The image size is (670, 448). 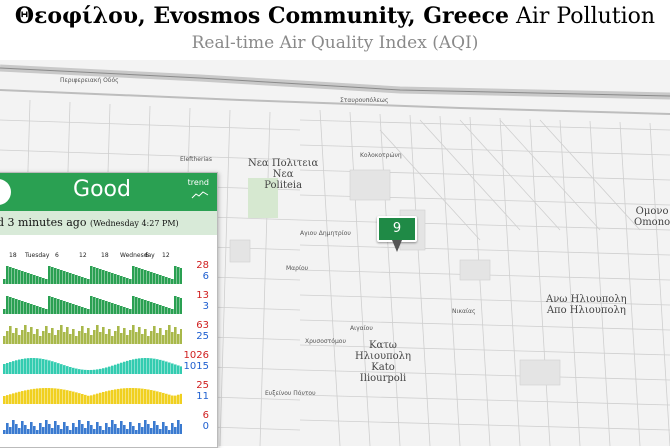 I want to click on map-label-agiou-dimitriou: Αγιου Δημητρίου, so click(x=325, y=233).